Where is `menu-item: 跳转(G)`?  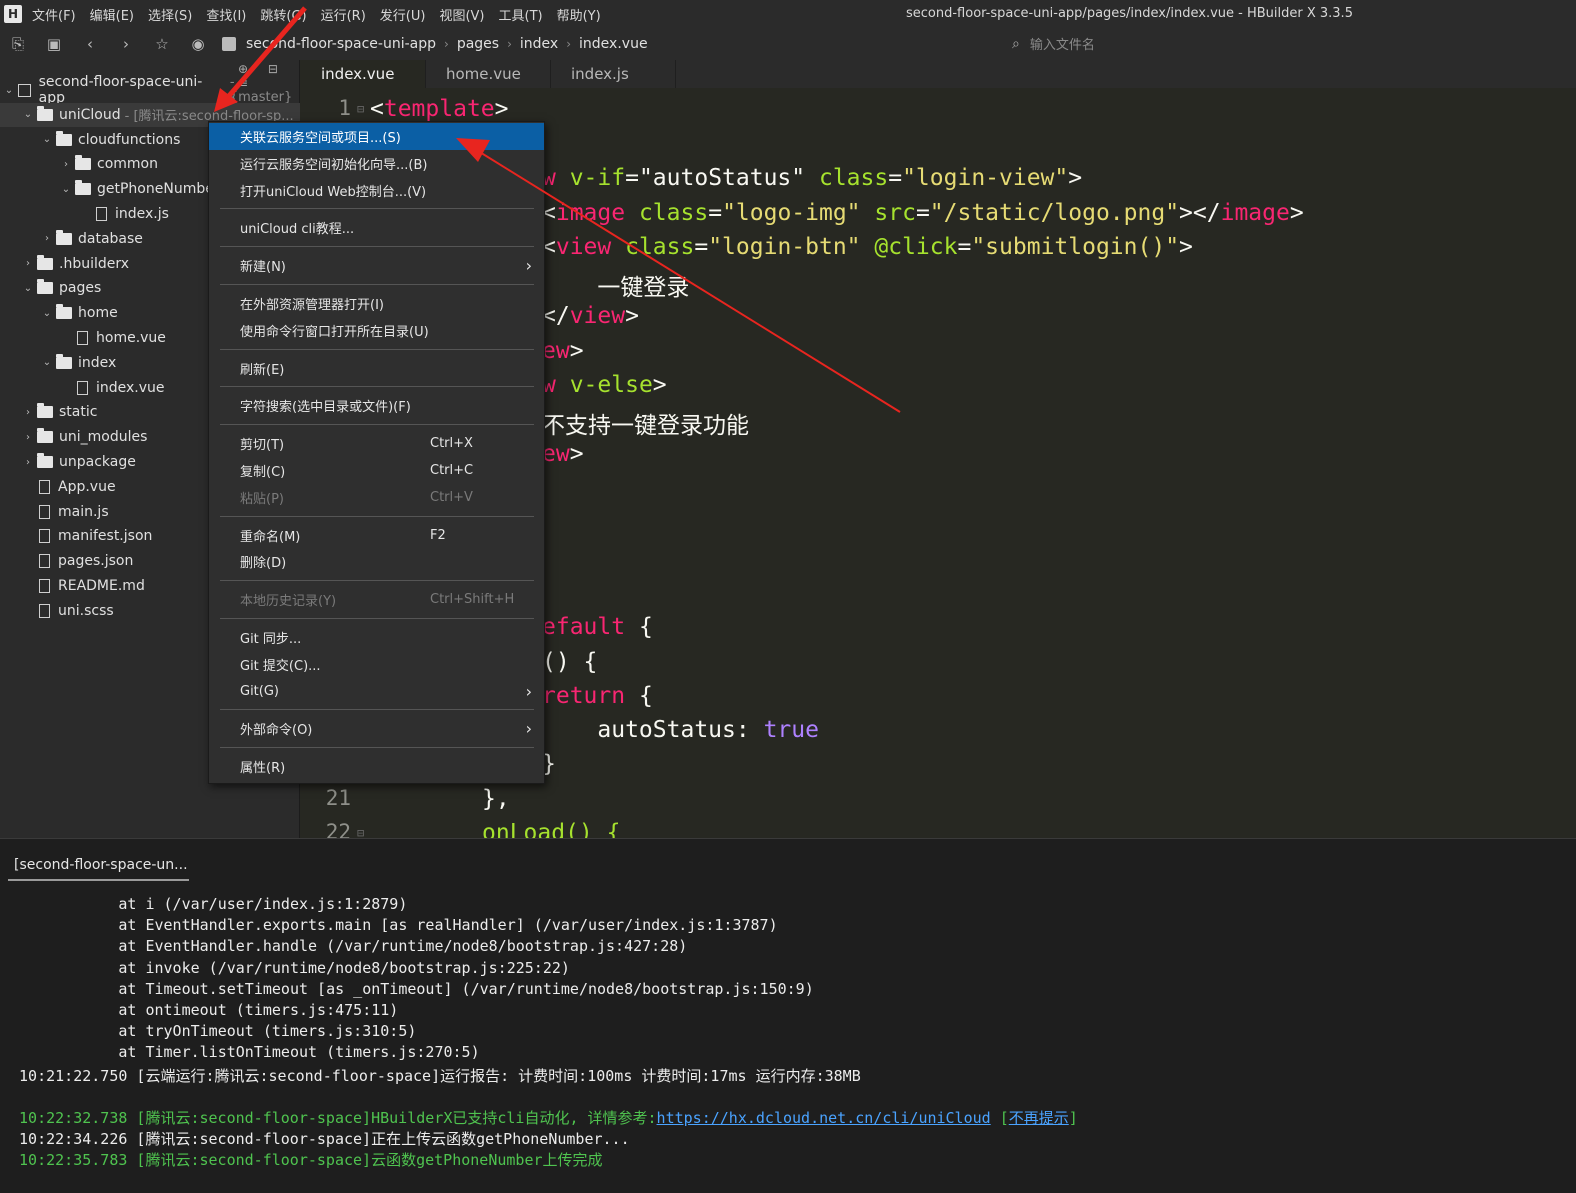 menu-item: 跳转(G) is located at coordinates (283, 14).